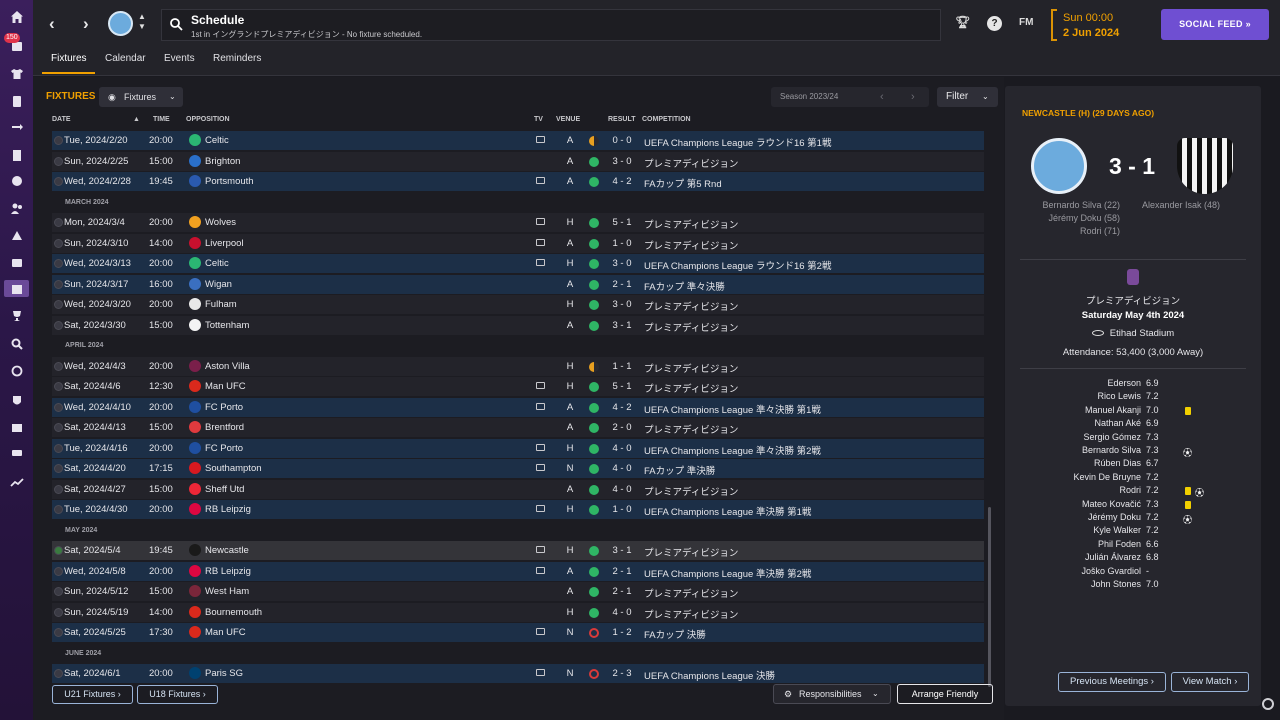 This screenshot has height=720, width=1280. Describe the element at coordinates (227, 366) in the screenshot. I see `opposition-name: Aston Villa` at that location.